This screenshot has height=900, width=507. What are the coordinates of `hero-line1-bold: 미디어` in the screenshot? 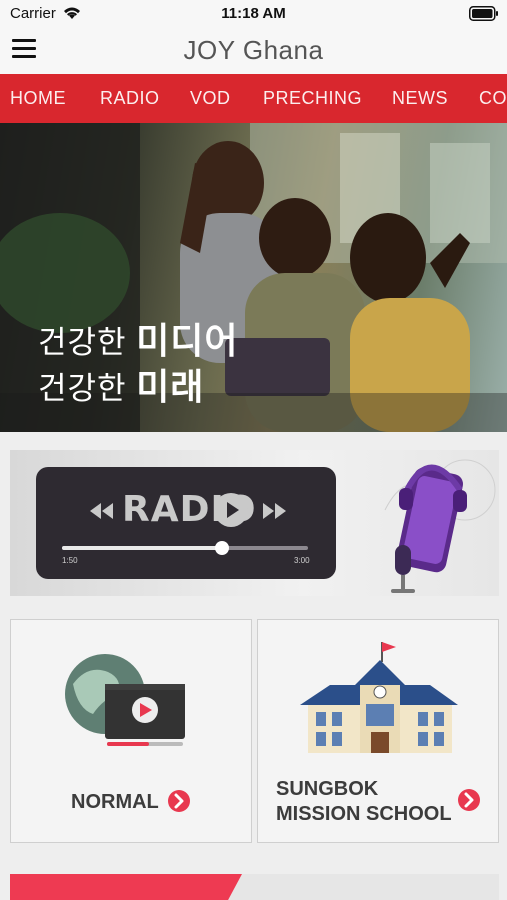 It's located at (187, 340).